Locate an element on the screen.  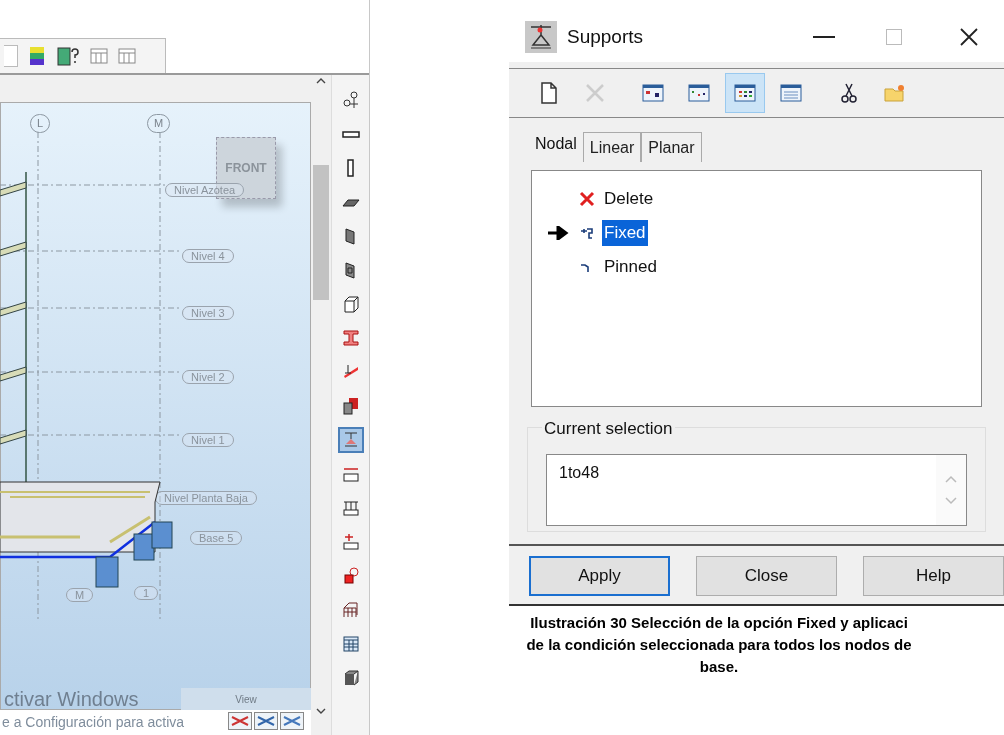
activation-watermark: ctivar Windows is located at coordinates (71, 698).